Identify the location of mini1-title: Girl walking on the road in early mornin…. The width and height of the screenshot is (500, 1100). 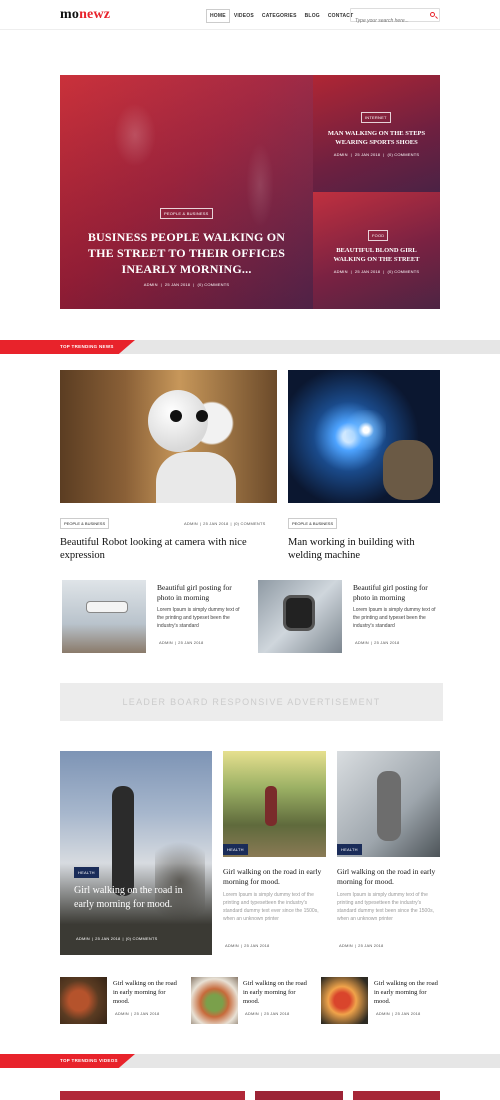
(147, 992).